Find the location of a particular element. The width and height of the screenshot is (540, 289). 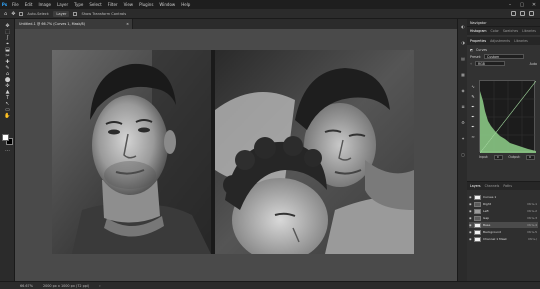

layer-row: ◉ Curves 1 is located at coordinates (503, 197).